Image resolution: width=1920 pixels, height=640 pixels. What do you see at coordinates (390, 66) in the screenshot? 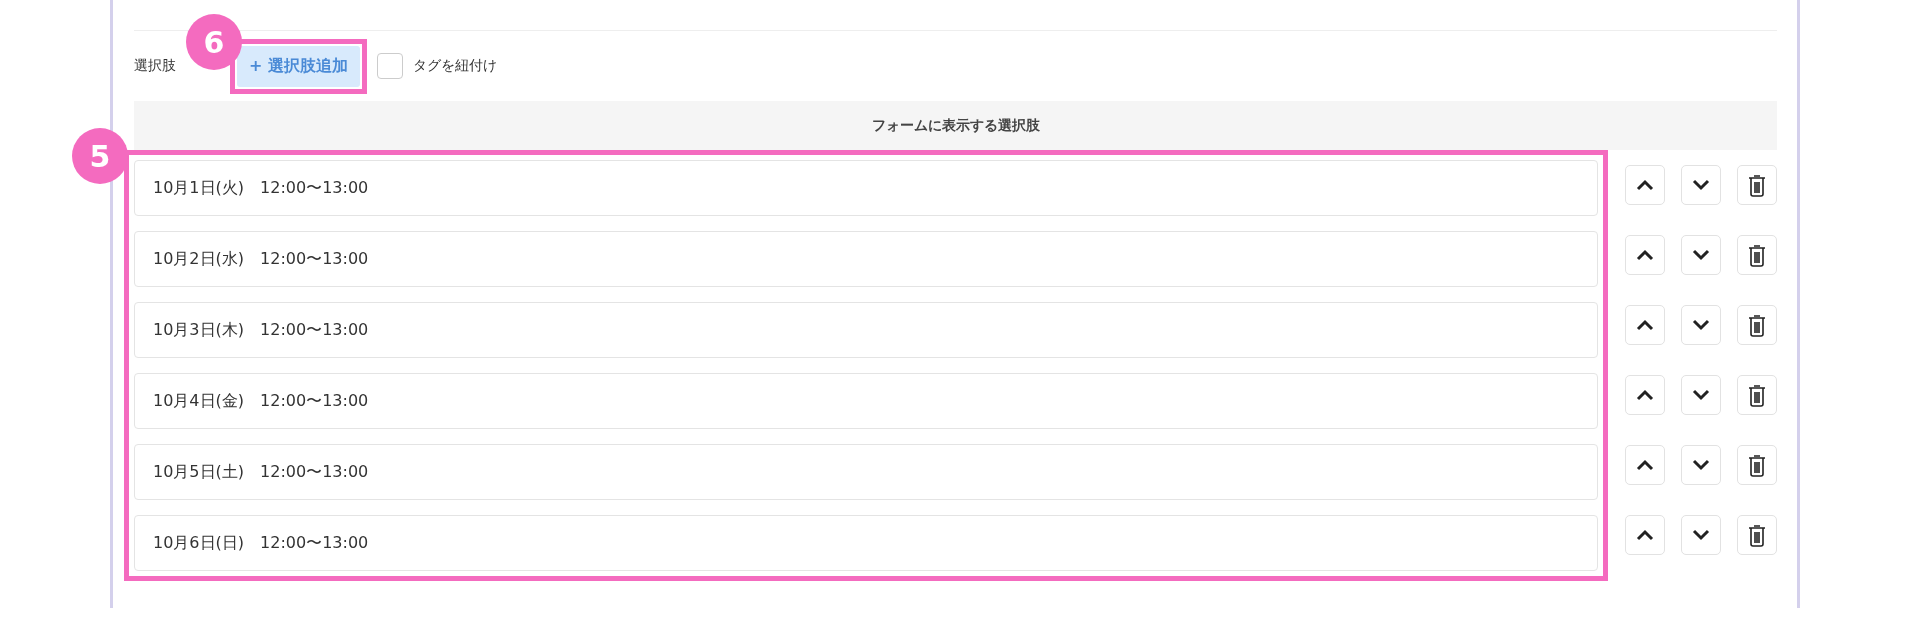
I see `tag-checkbox` at bounding box center [390, 66].